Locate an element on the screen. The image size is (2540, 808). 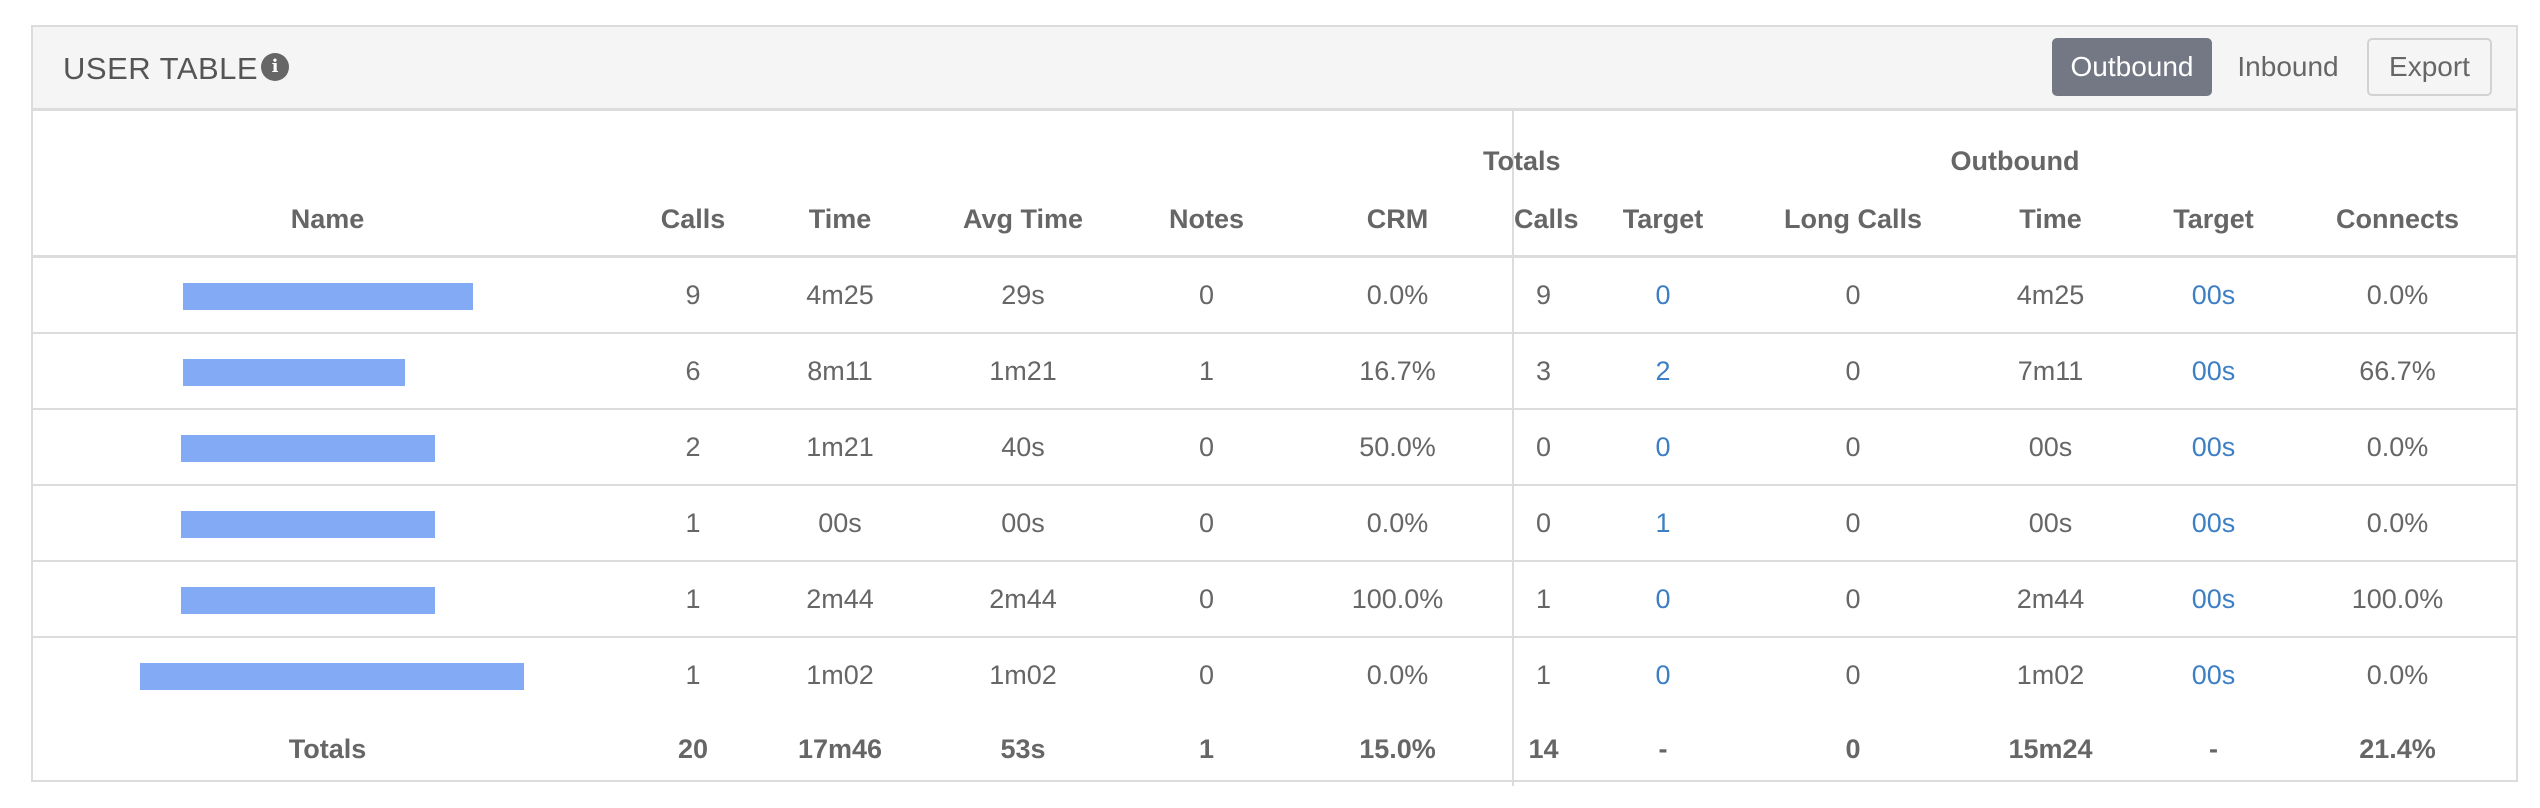
panel-title: USER TABLE is located at coordinates (161, 68).